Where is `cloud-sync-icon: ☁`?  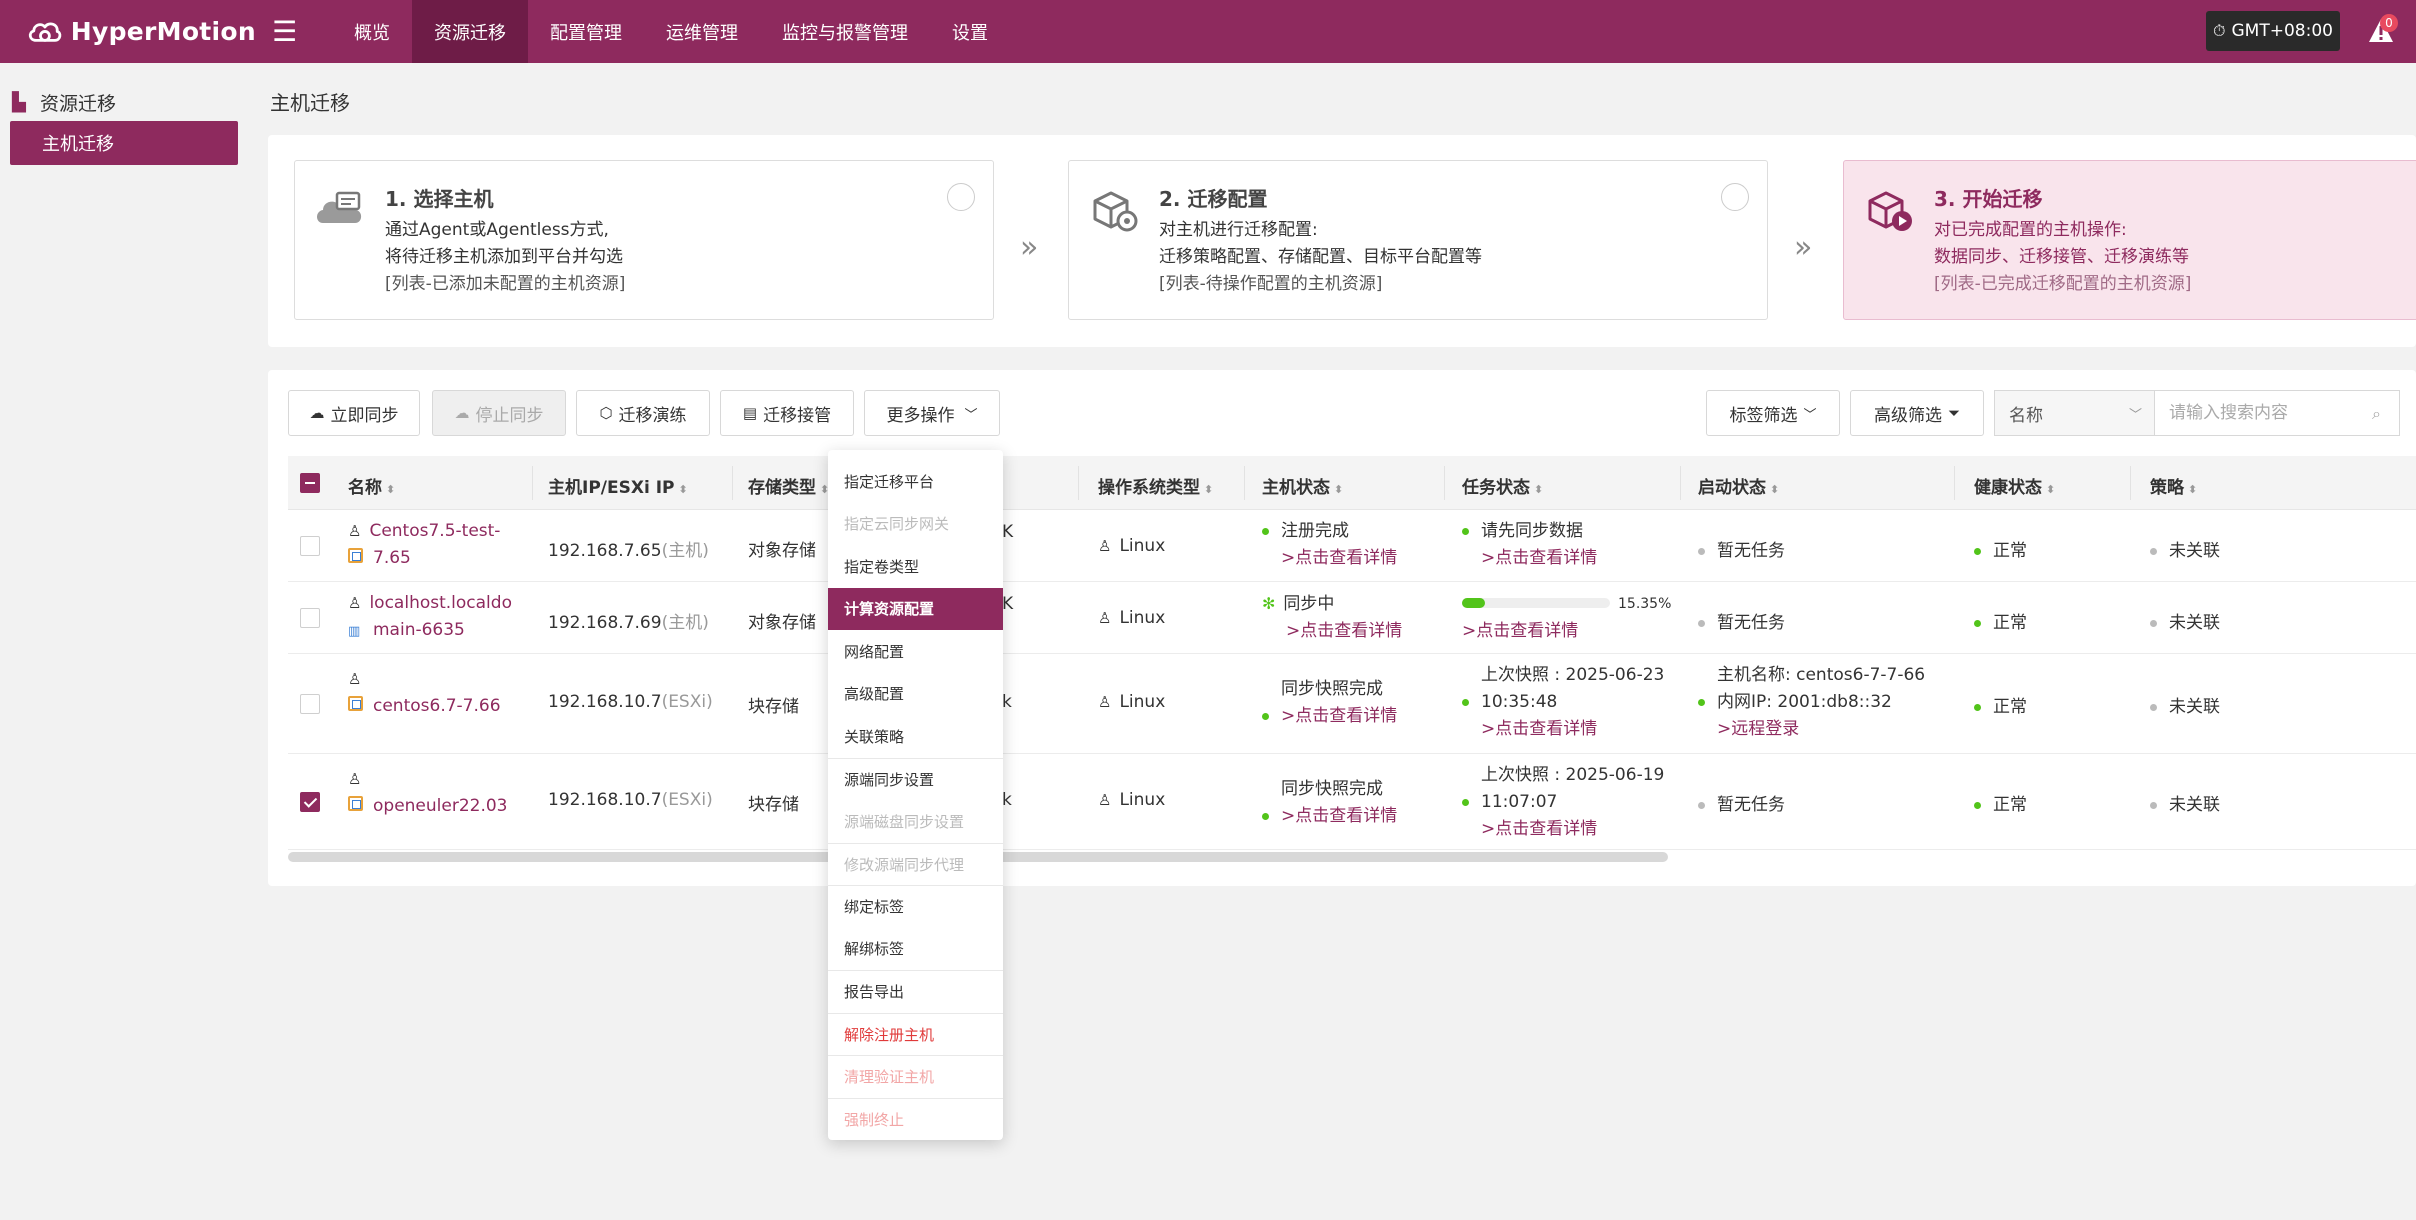
cloud-sync-icon: ☁ is located at coordinates (317, 413).